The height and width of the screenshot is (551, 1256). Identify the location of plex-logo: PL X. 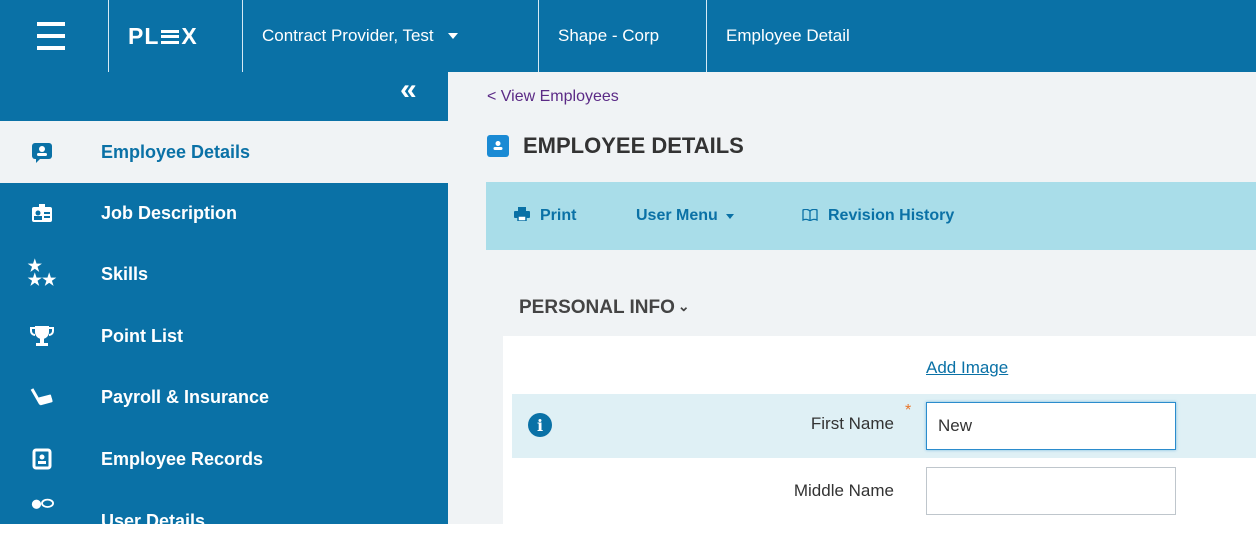
(163, 36).